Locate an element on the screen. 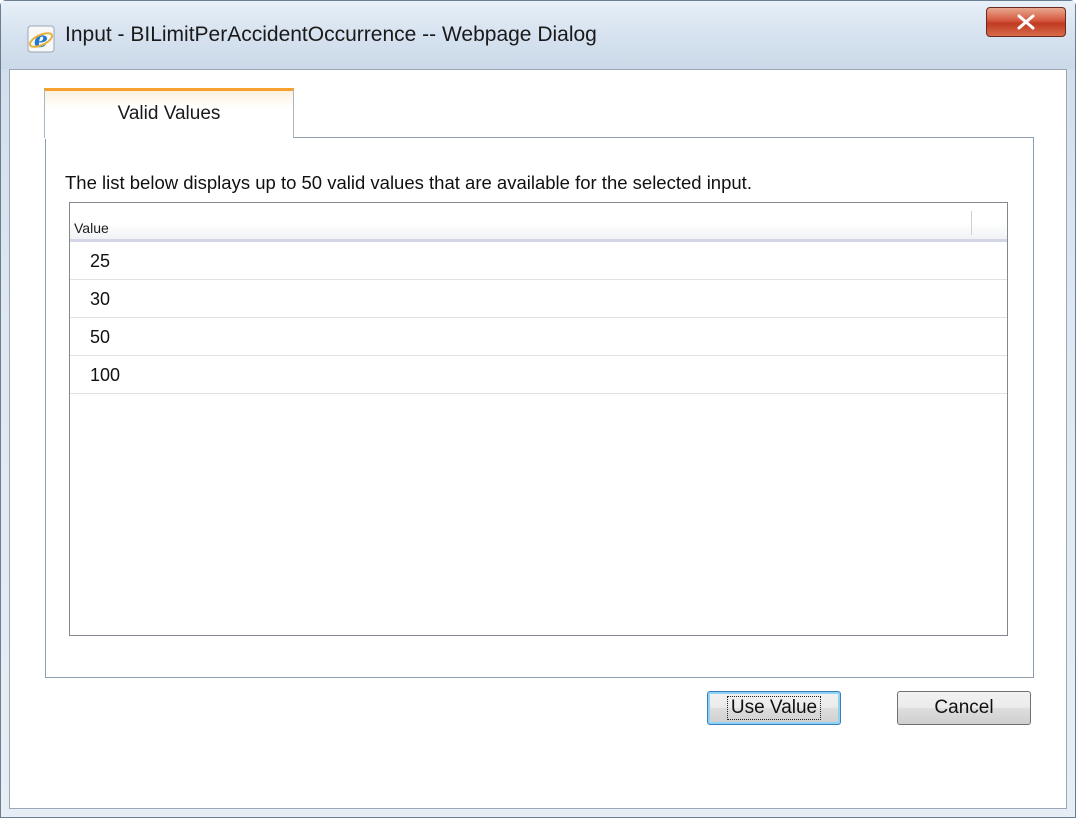 The width and height of the screenshot is (1076, 818). tab-joiner is located at coordinates (169, 137).